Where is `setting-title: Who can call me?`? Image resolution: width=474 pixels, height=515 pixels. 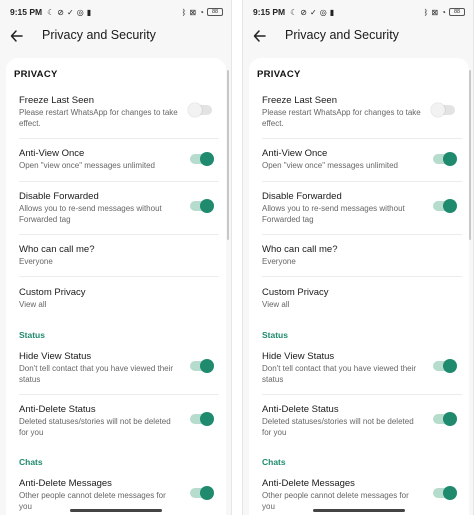 setting-title: Who can call me? is located at coordinates (300, 249).